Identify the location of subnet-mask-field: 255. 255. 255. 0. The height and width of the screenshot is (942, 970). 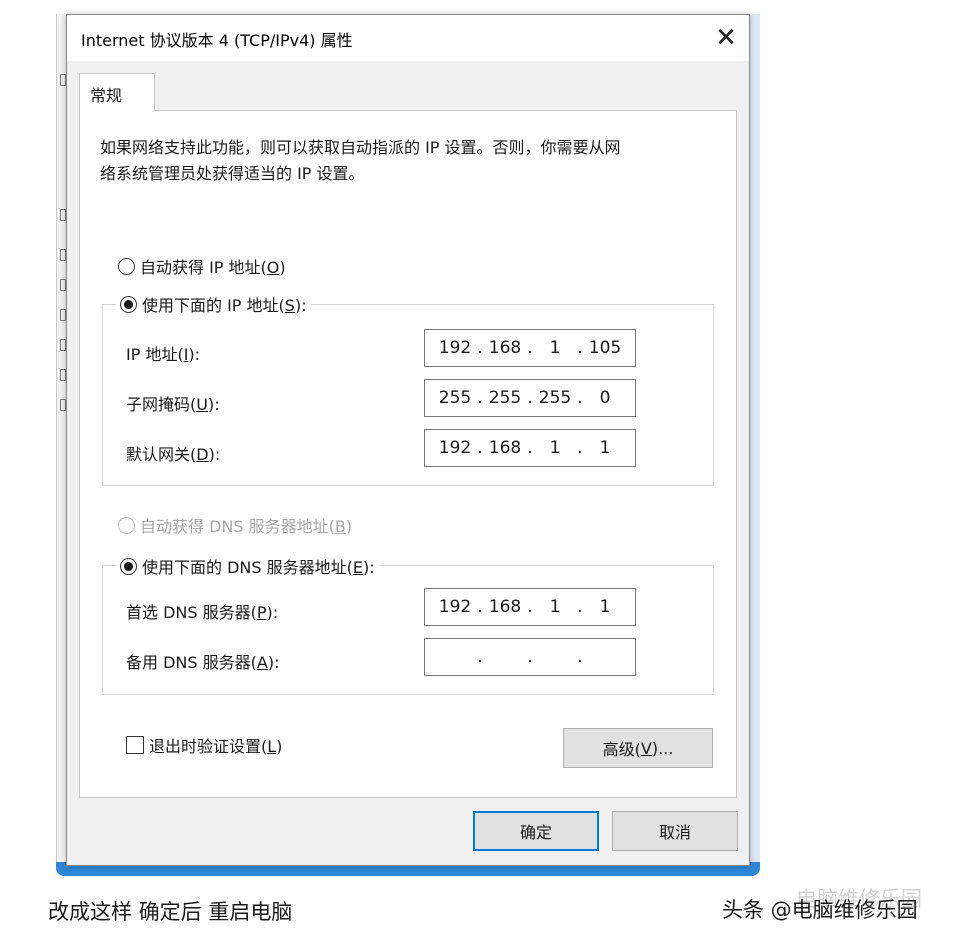
(530, 398).